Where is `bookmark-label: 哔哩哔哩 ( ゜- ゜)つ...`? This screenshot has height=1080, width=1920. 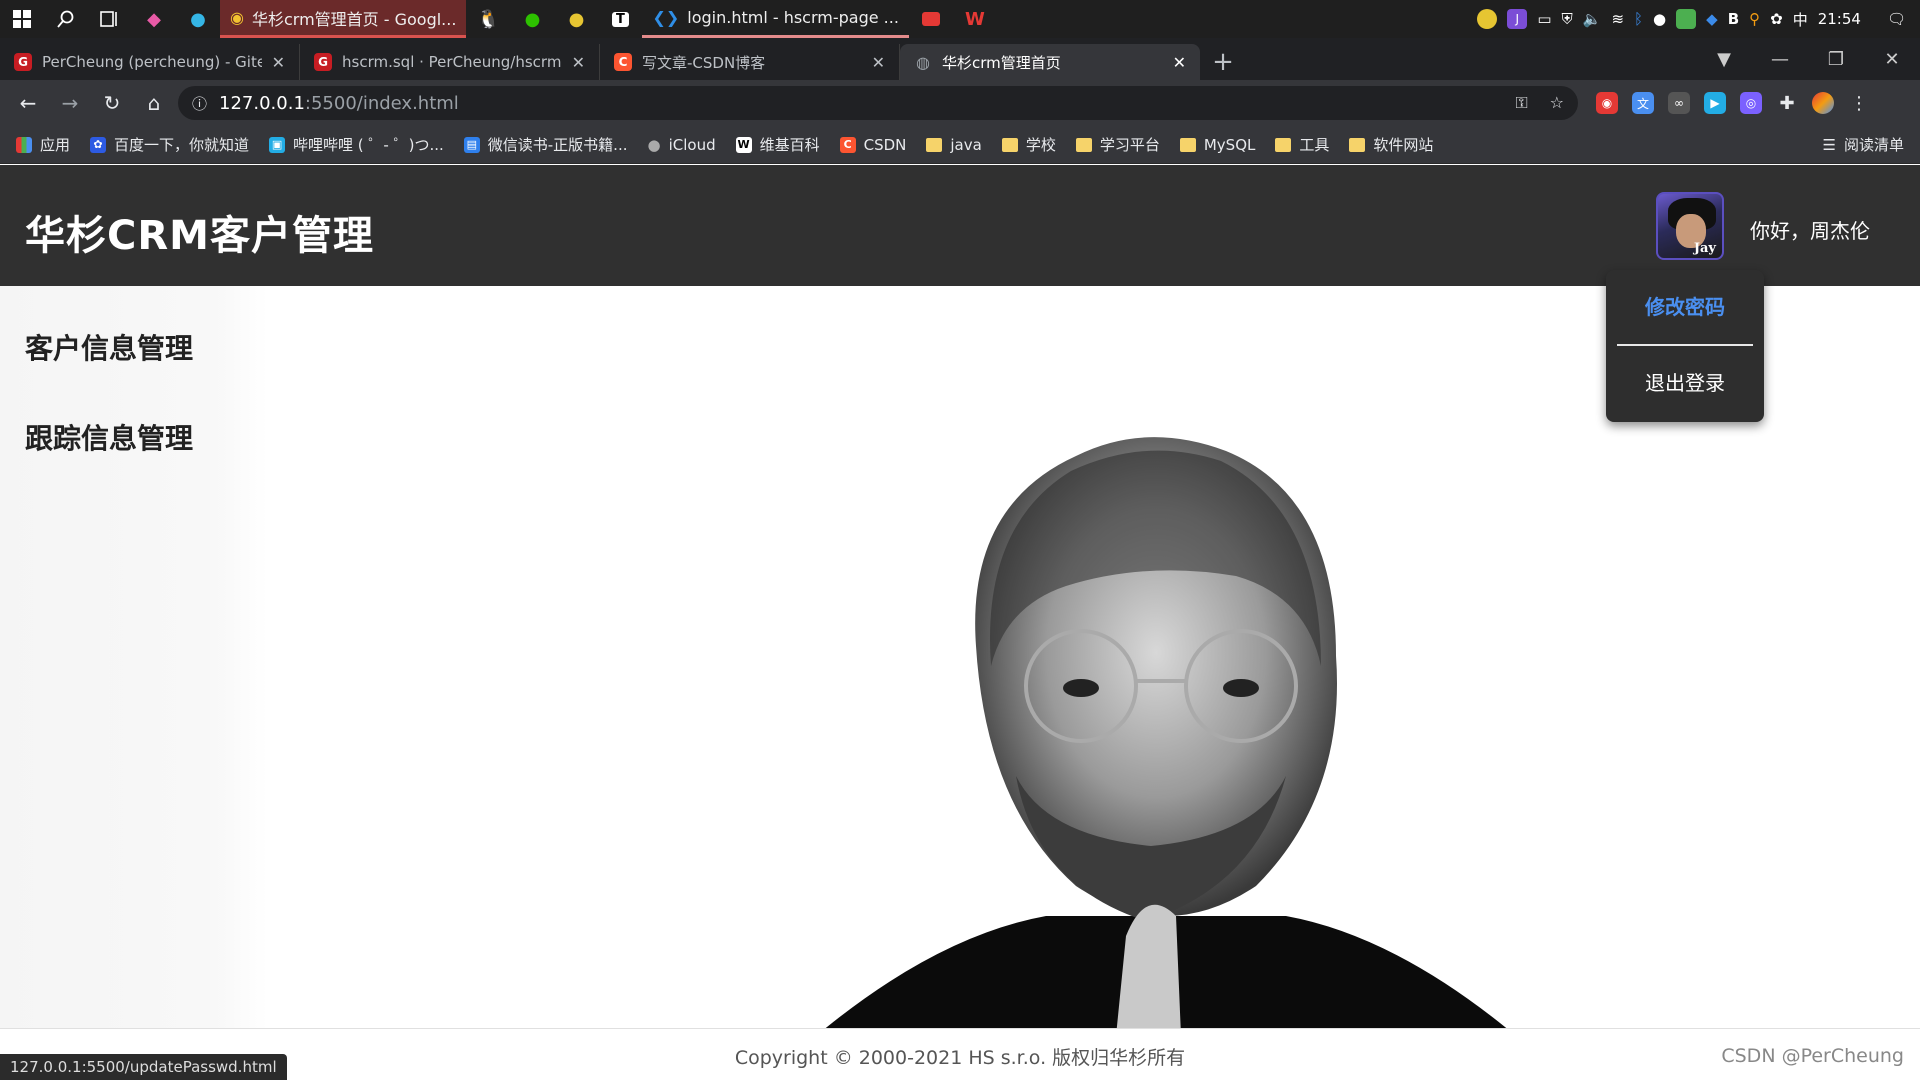 bookmark-label: 哔哩哔哩 ( ゜- ゜)つ... is located at coordinates (368, 145).